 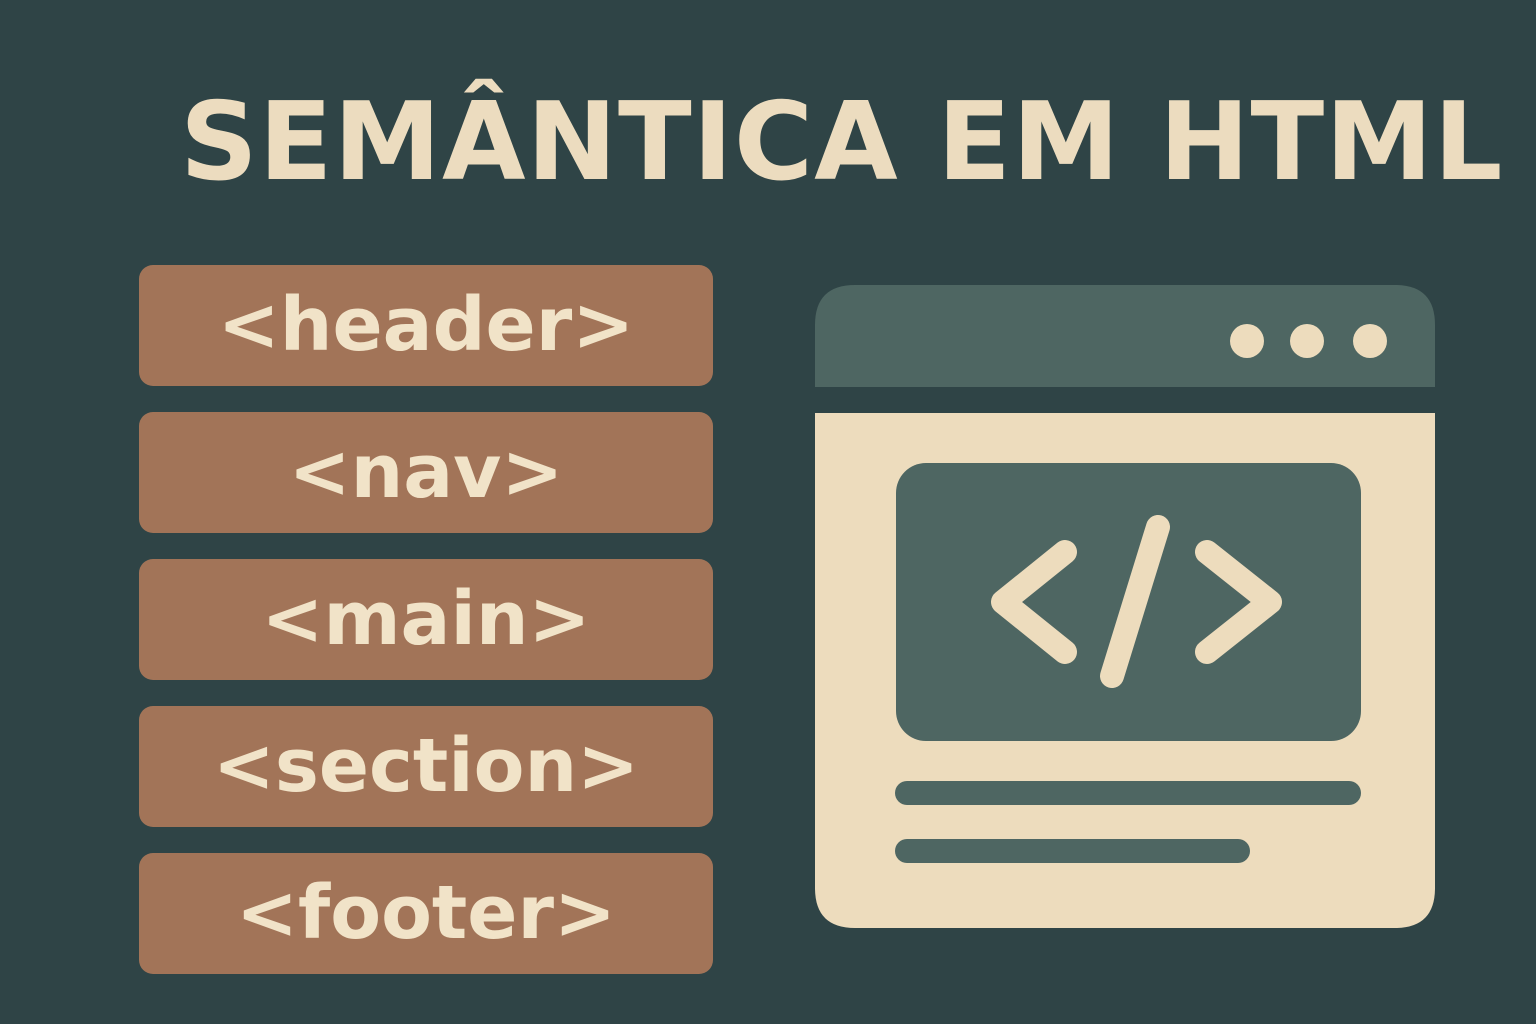 I want to click on three-dots-icon, so click(x=1308, y=341).